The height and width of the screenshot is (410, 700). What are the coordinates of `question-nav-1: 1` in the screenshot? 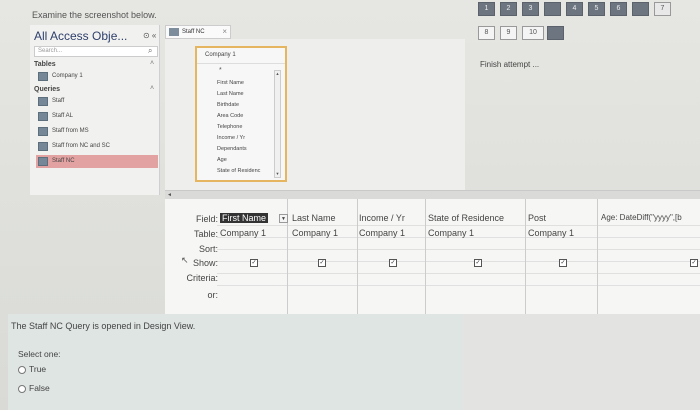 It's located at (486, 9).